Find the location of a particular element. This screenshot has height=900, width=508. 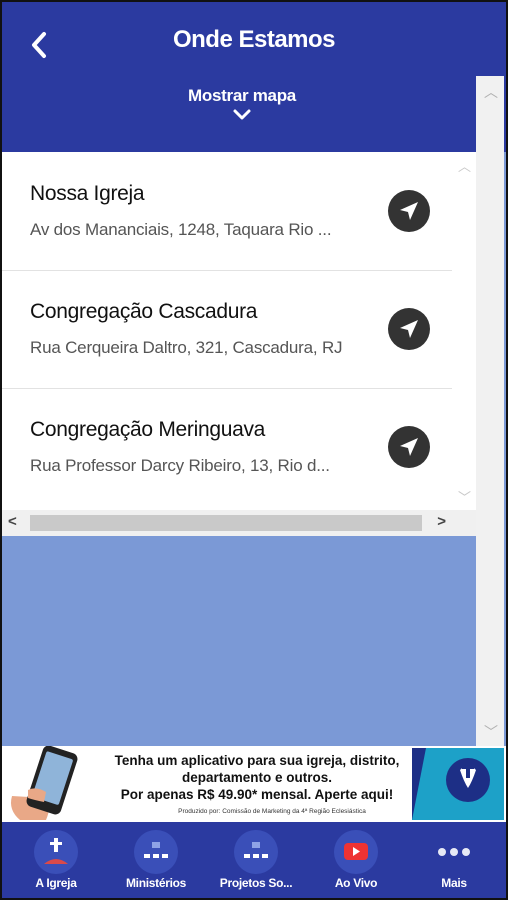

tab-mais: Mais is located at coordinates (454, 860).